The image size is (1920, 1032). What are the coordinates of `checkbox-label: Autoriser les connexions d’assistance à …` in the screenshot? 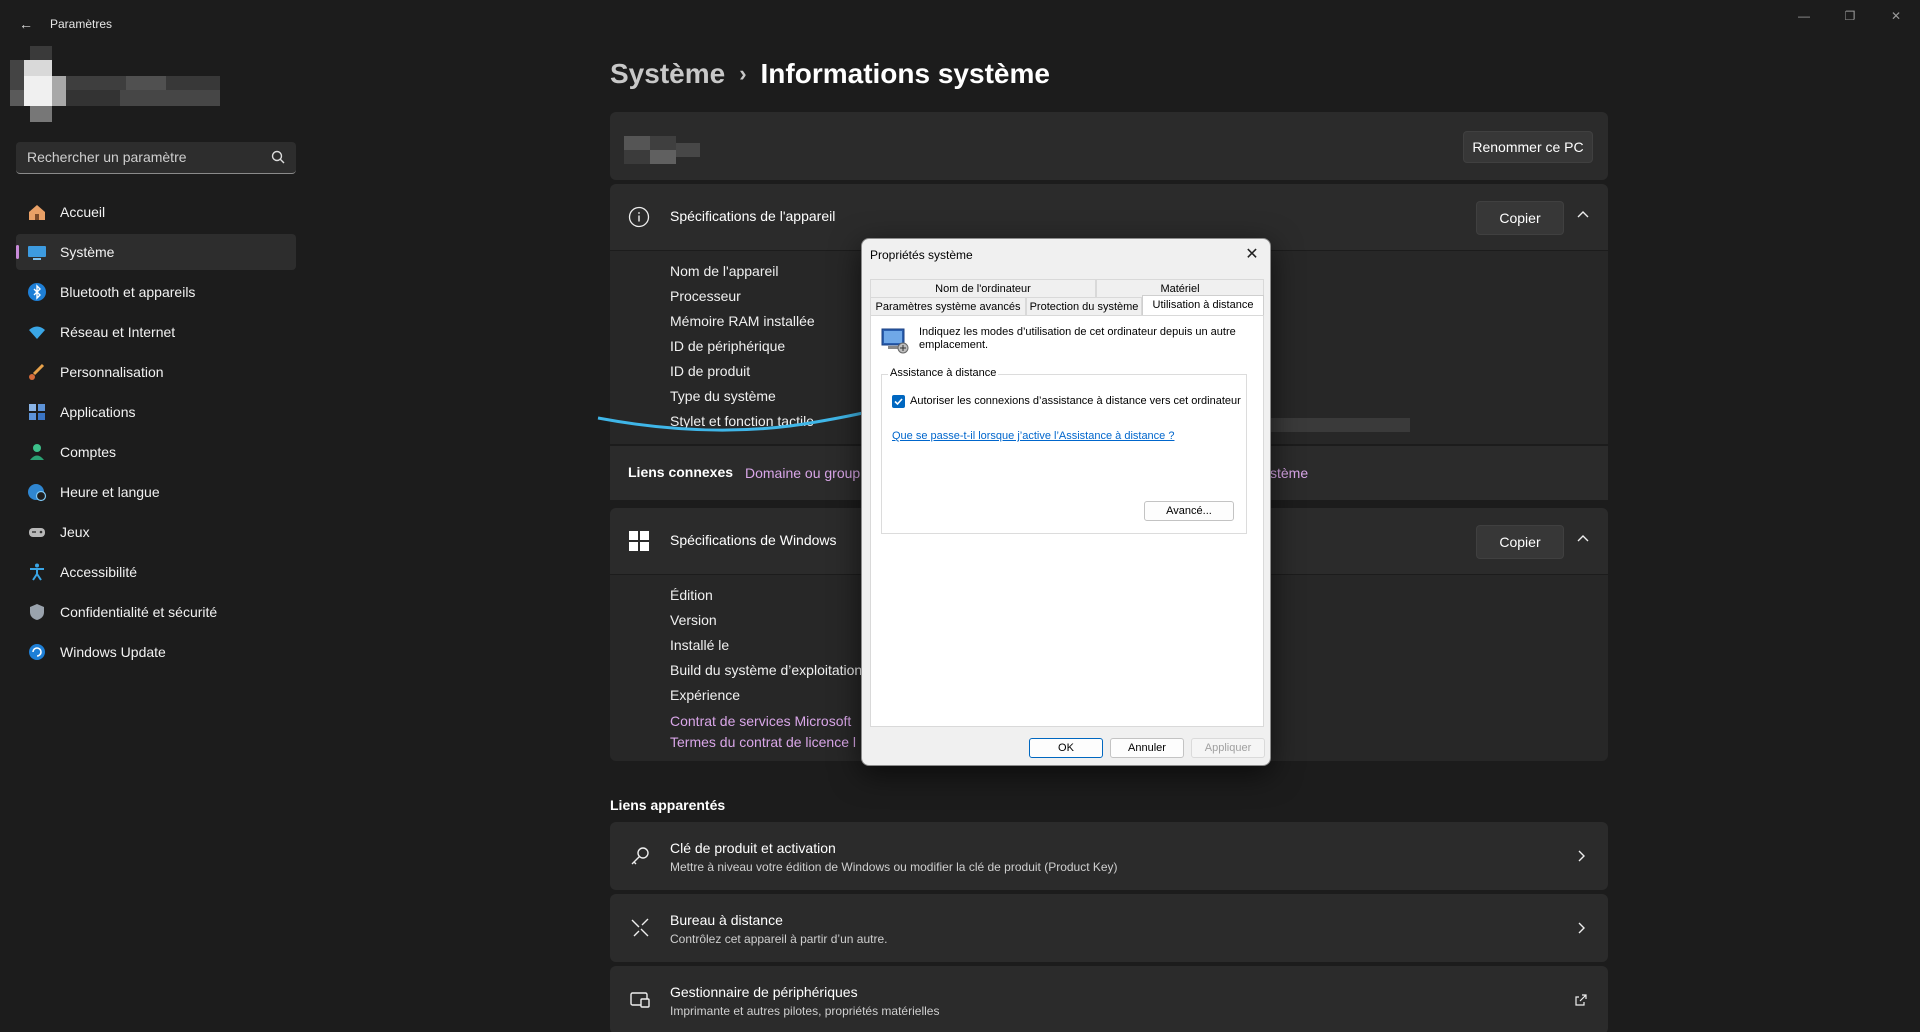 It's located at (1075, 401).